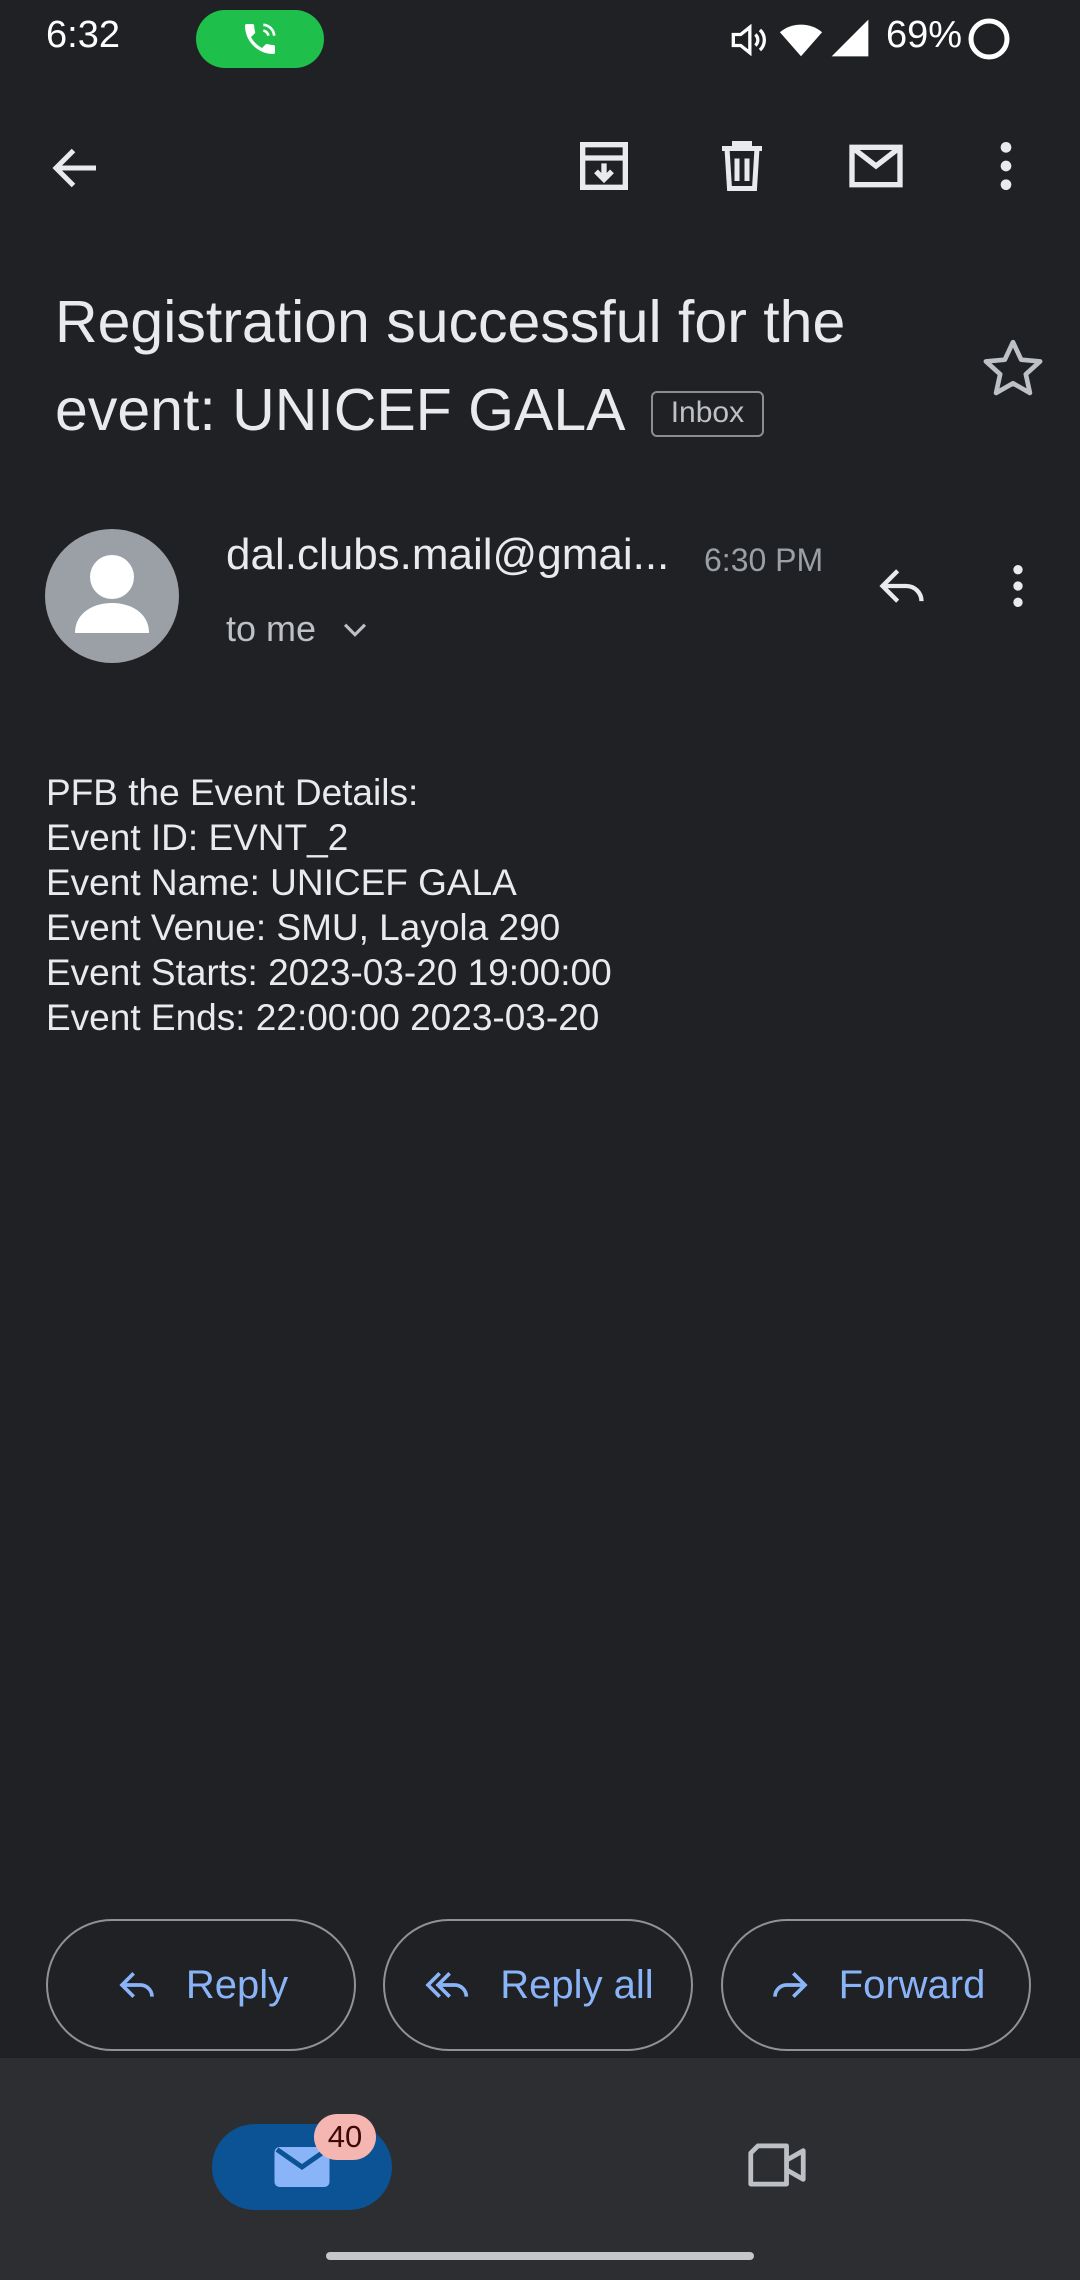 The height and width of the screenshot is (2280, 1080). I want to click on body-line: Event Name: UNICEF GALA, so click(281, 882).